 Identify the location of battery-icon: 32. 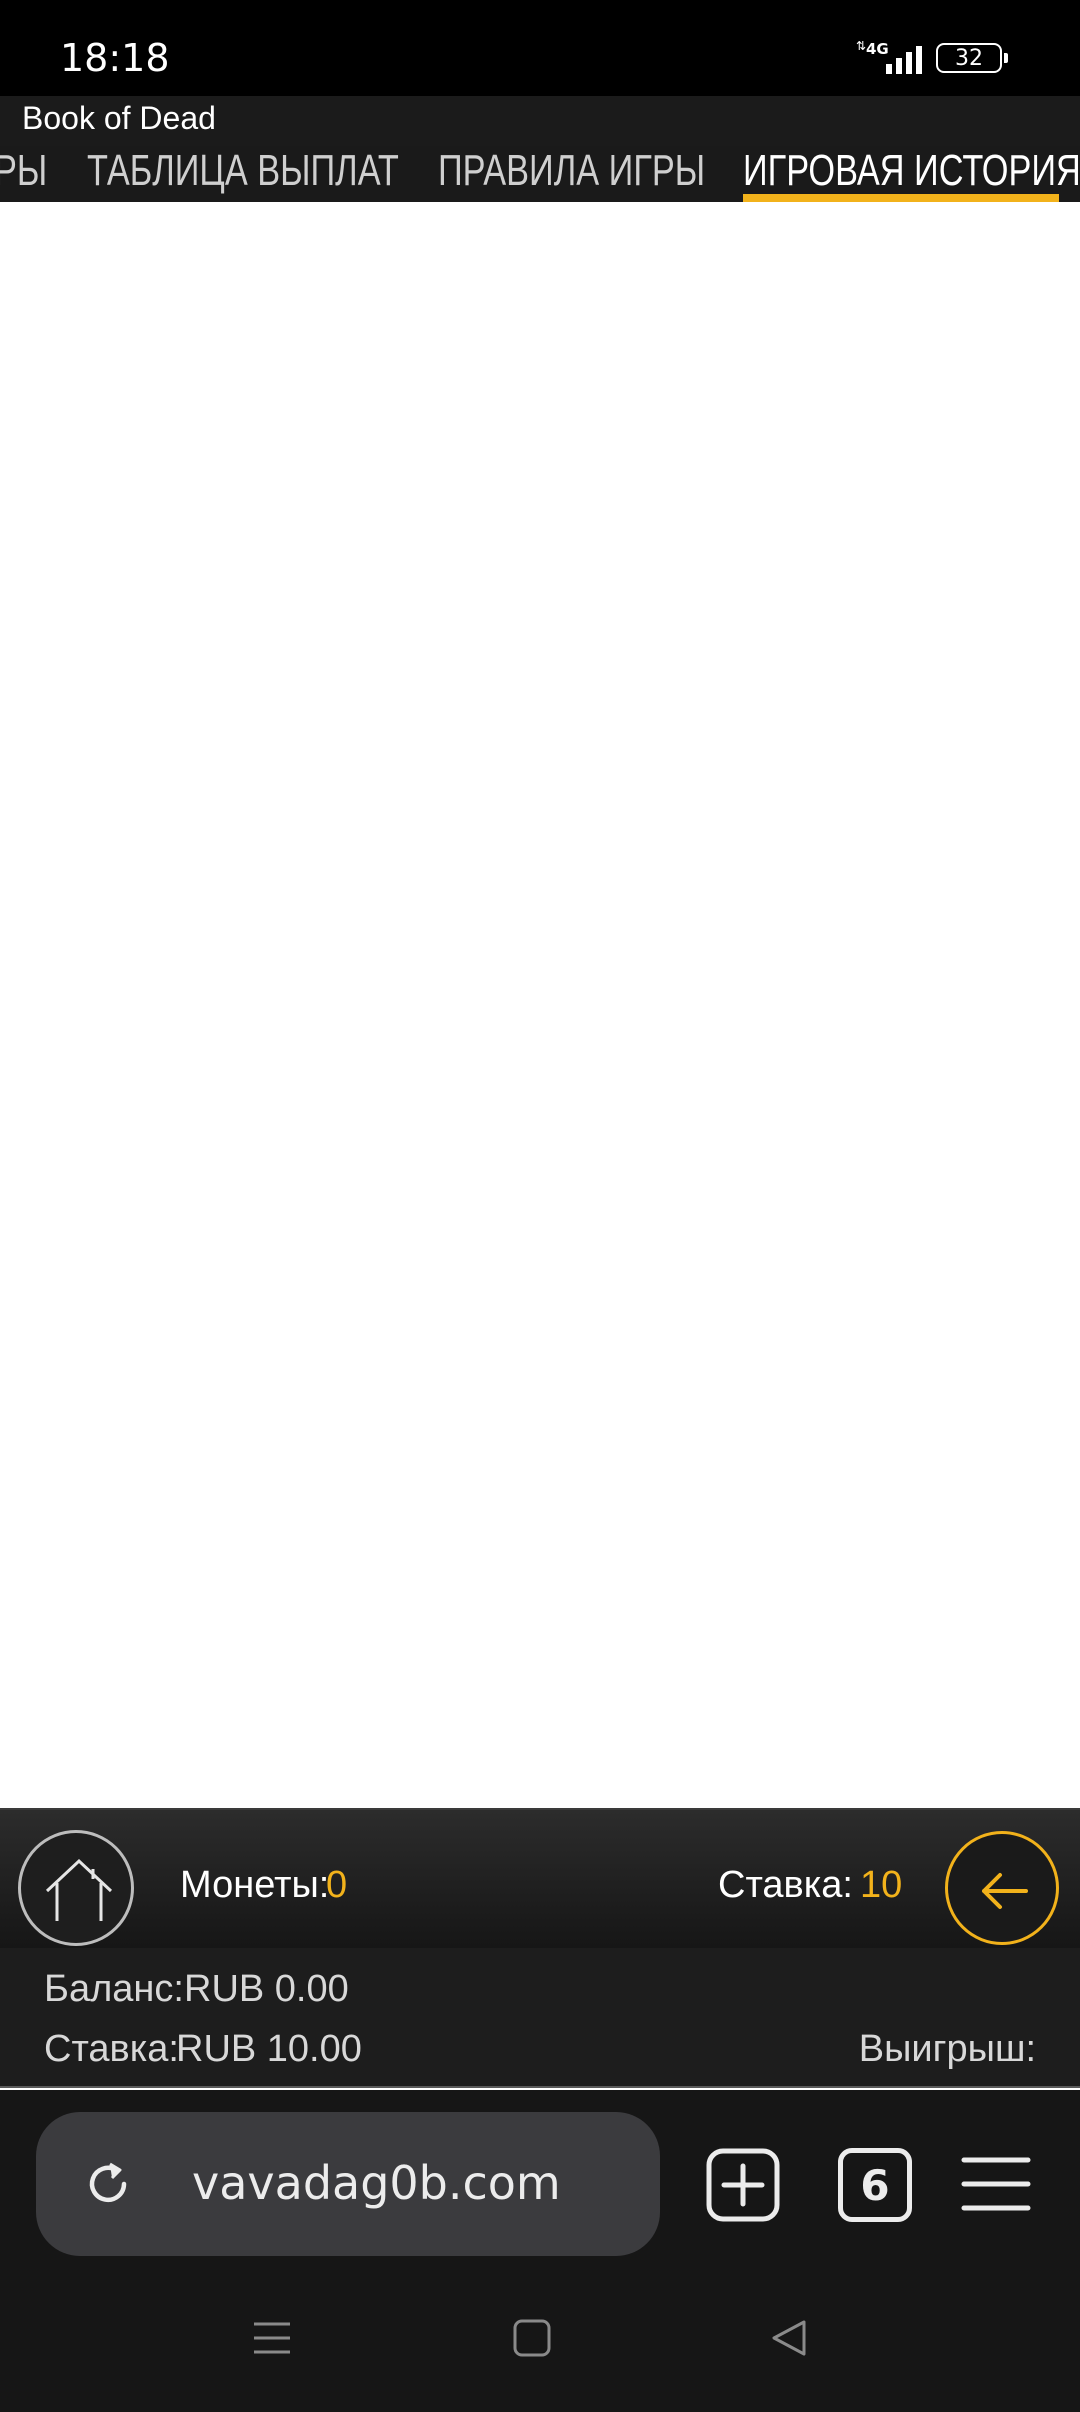
(972, 58).